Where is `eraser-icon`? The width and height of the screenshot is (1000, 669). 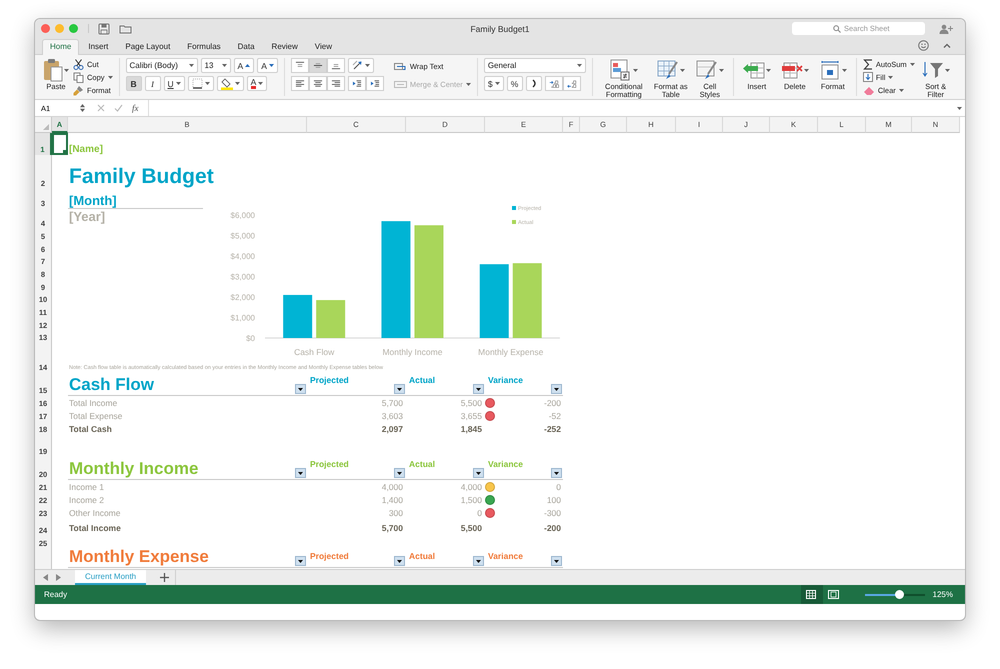 eraser-icon is located at coordinates (868, 90).